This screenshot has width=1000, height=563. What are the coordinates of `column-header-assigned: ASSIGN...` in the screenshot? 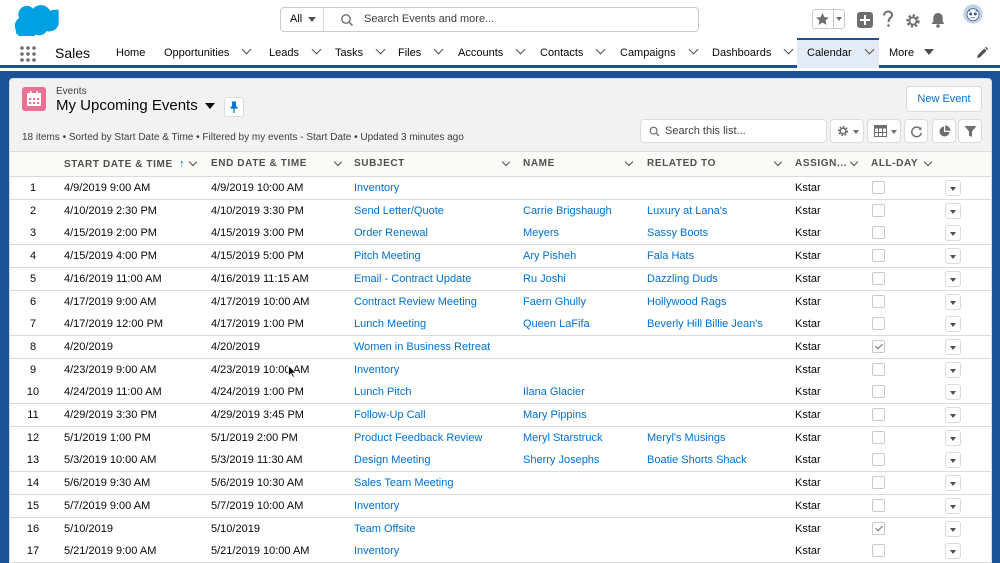 It's located at (821, 164).